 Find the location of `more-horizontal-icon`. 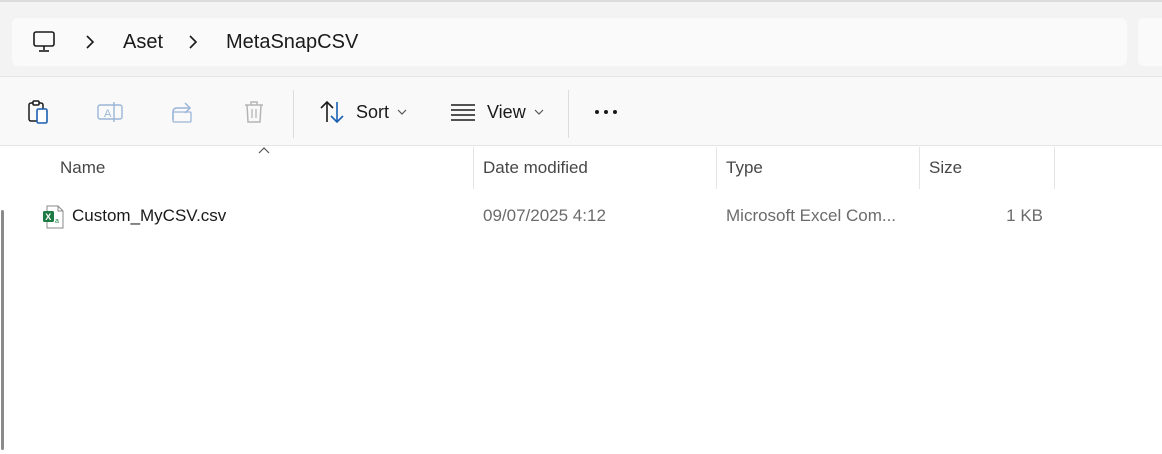

more-horizontal-icon is located at coordinates (606, 112).